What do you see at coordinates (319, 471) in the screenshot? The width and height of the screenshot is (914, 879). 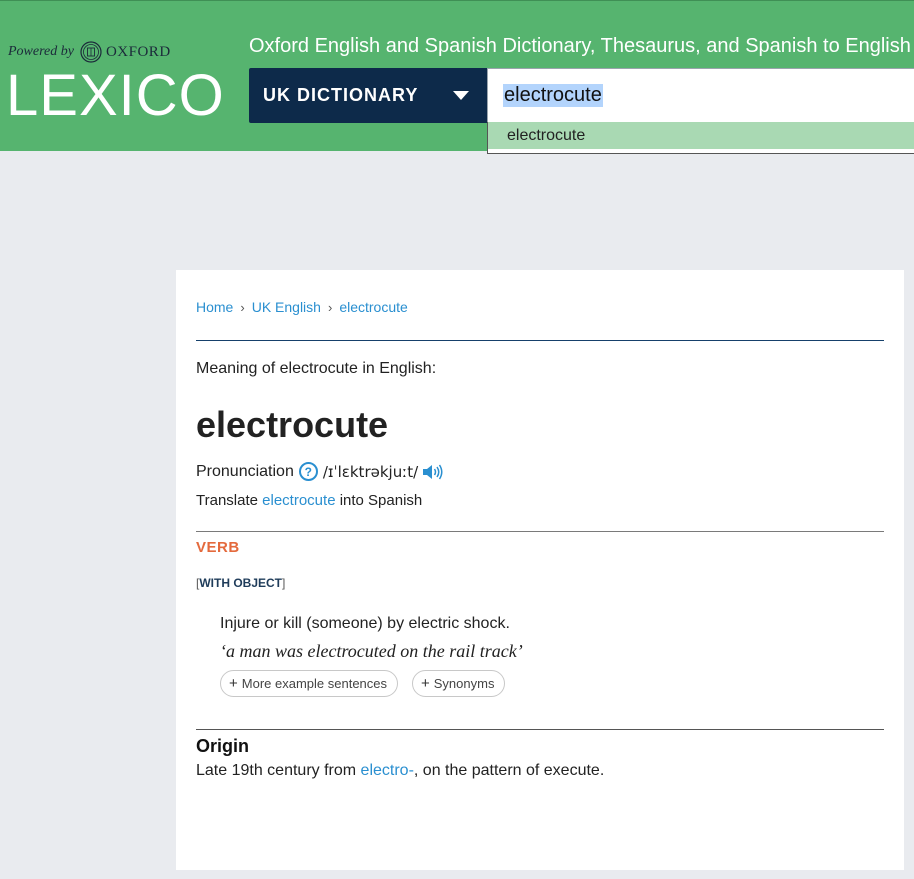 I see `pronunciation: Pronunciation ? /ɪˈlɛktrəkjuːt/` at bounding box center [319, 471].